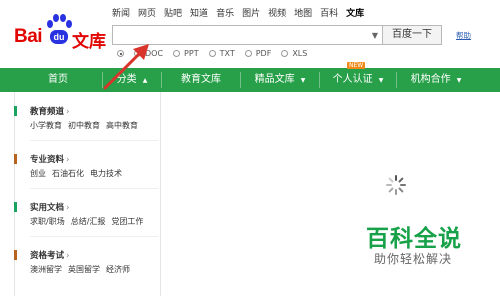  Describe the element at coordinates (147, 12) in the screenshot. I see `top-nav-web: 网页` at that location.